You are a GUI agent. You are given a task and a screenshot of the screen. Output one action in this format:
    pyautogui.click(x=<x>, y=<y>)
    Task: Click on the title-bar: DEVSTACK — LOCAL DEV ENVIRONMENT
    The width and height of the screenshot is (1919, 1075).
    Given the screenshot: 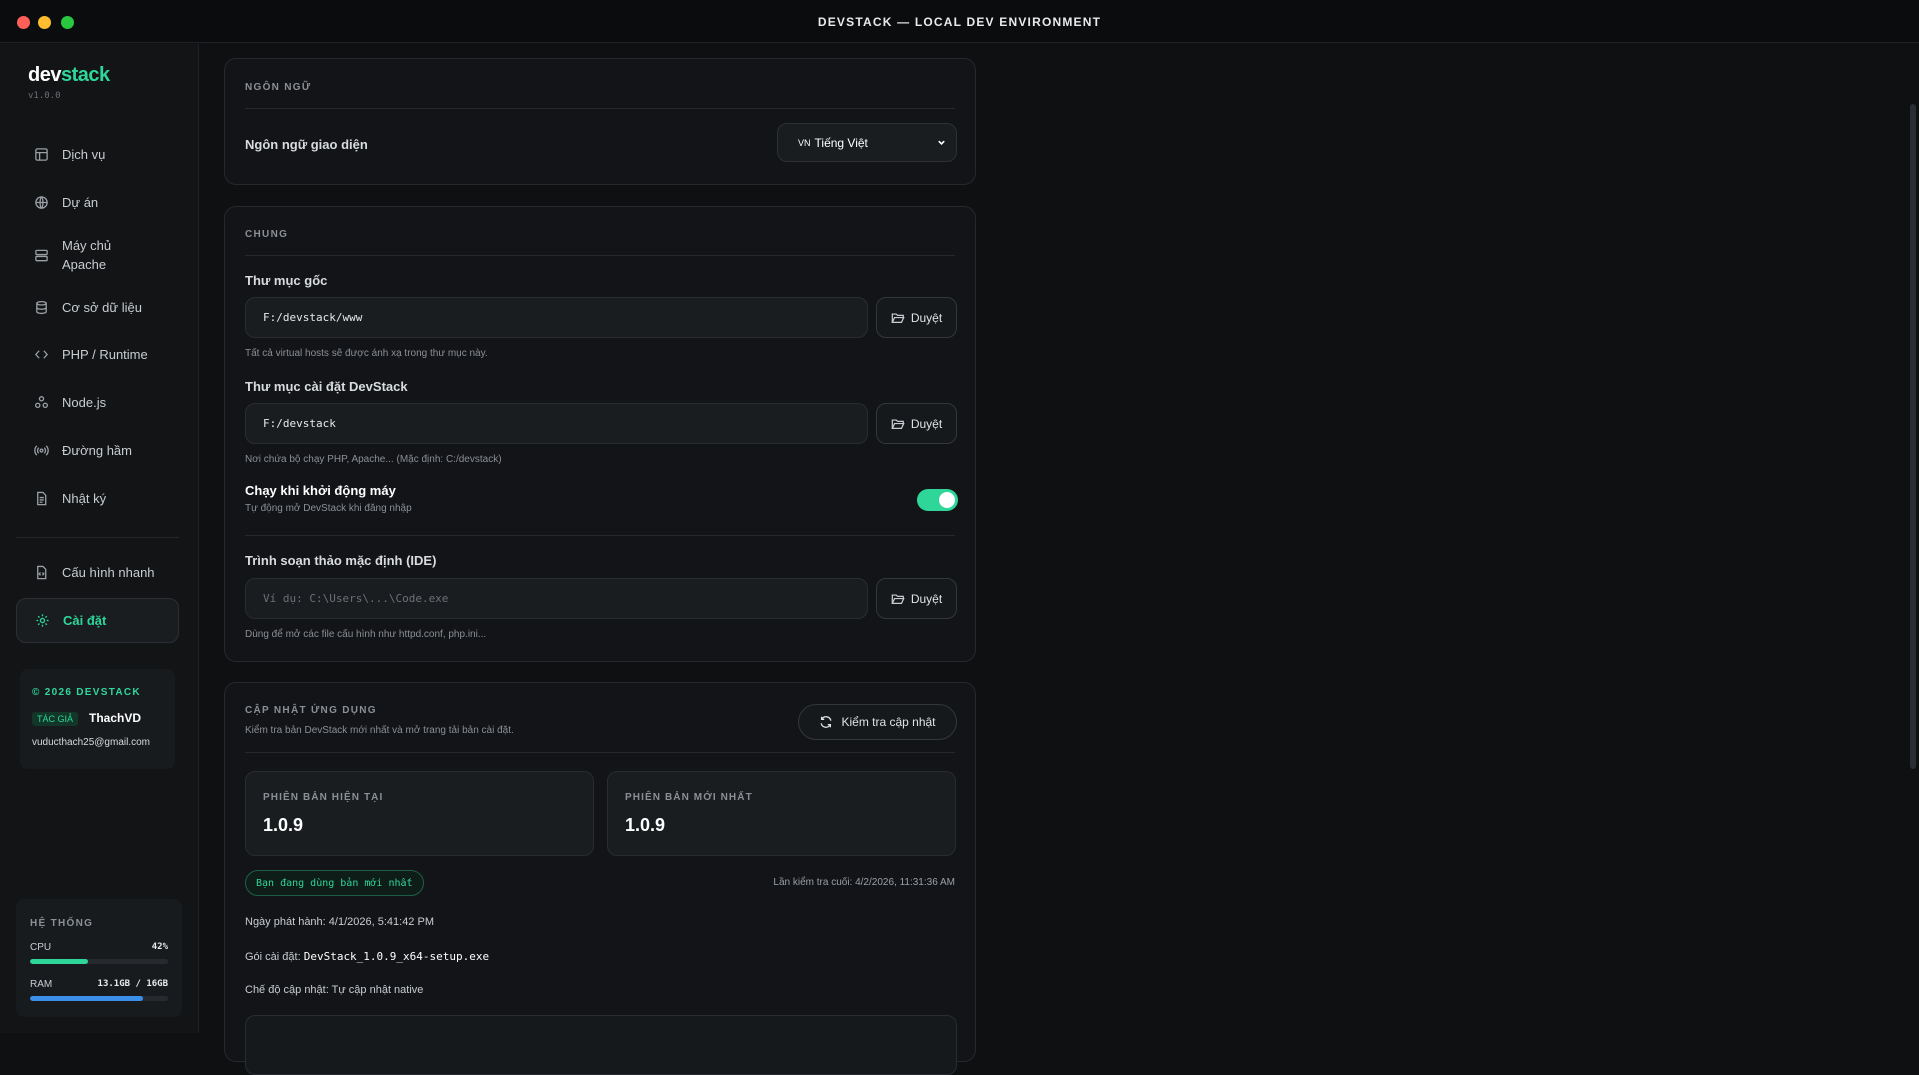 What is the action you would take?
    pyautogui.click(x=959, y=21)
    